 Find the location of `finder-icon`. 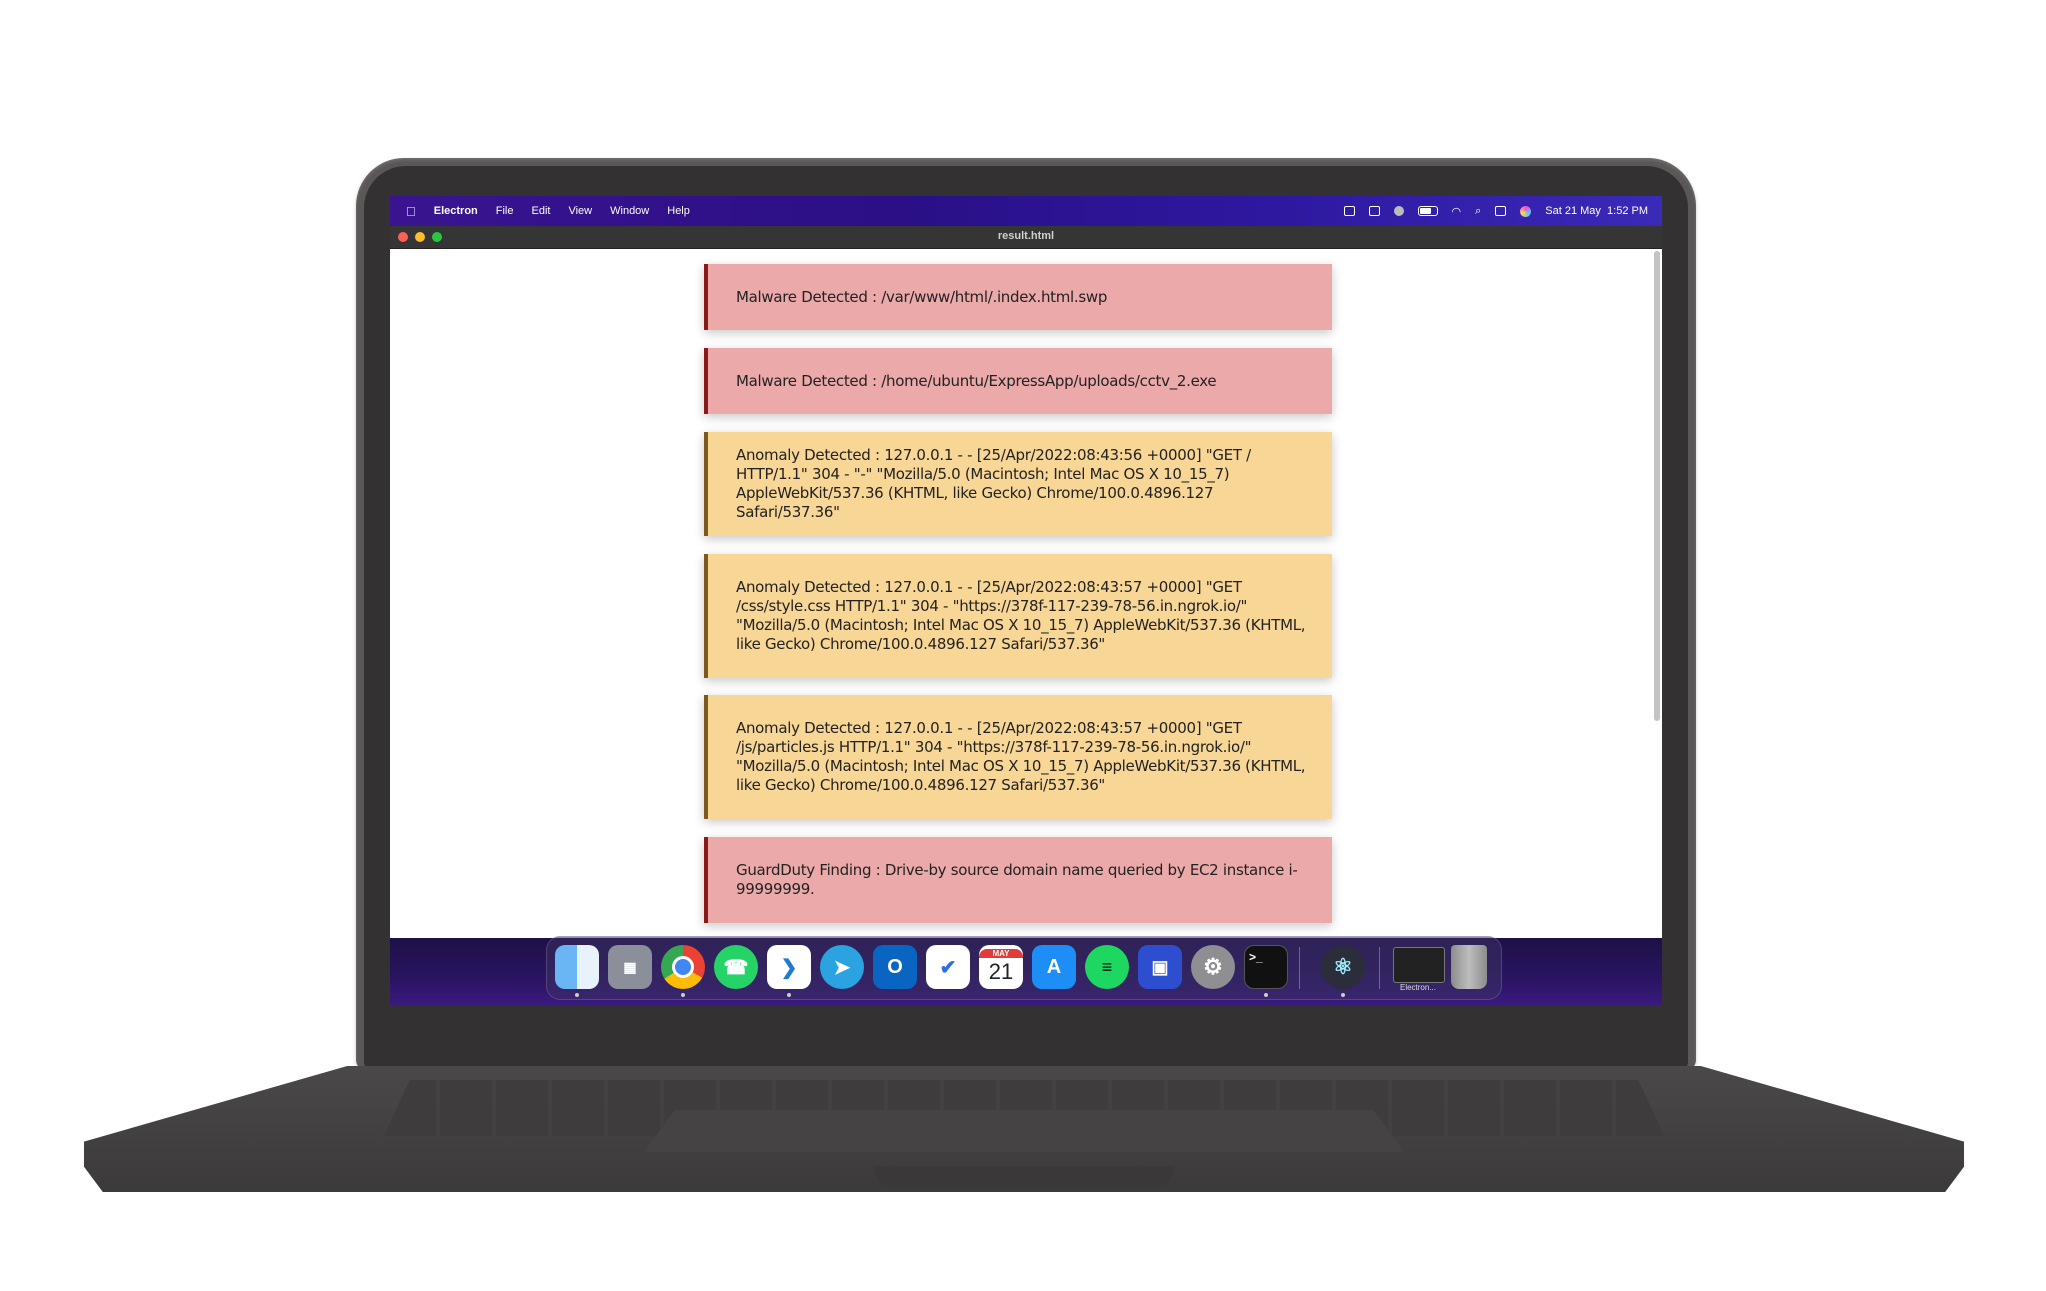

finder-icon is located at coordinates (577, 967).